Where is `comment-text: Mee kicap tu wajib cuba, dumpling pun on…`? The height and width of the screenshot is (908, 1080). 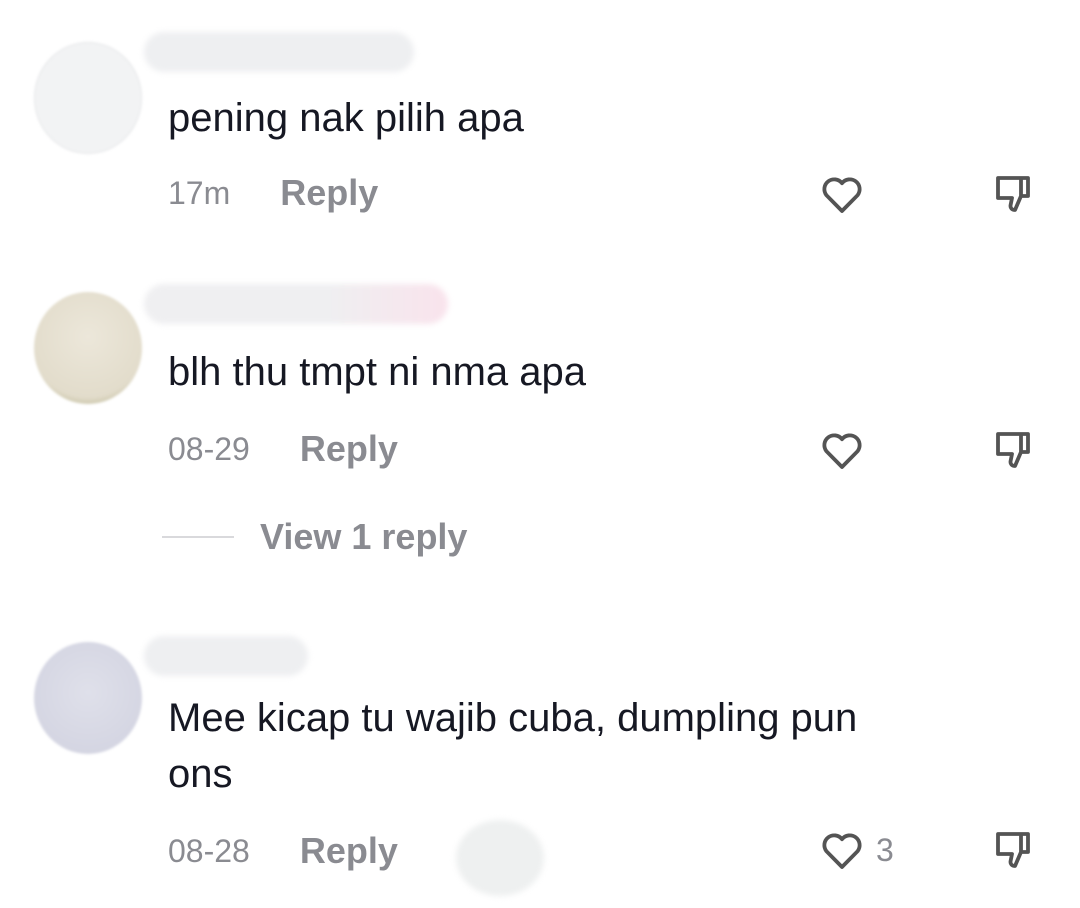 comment-text: Mee kicap tu wajib cuba, dumpling pun on… is located at coordinates (513, 746).